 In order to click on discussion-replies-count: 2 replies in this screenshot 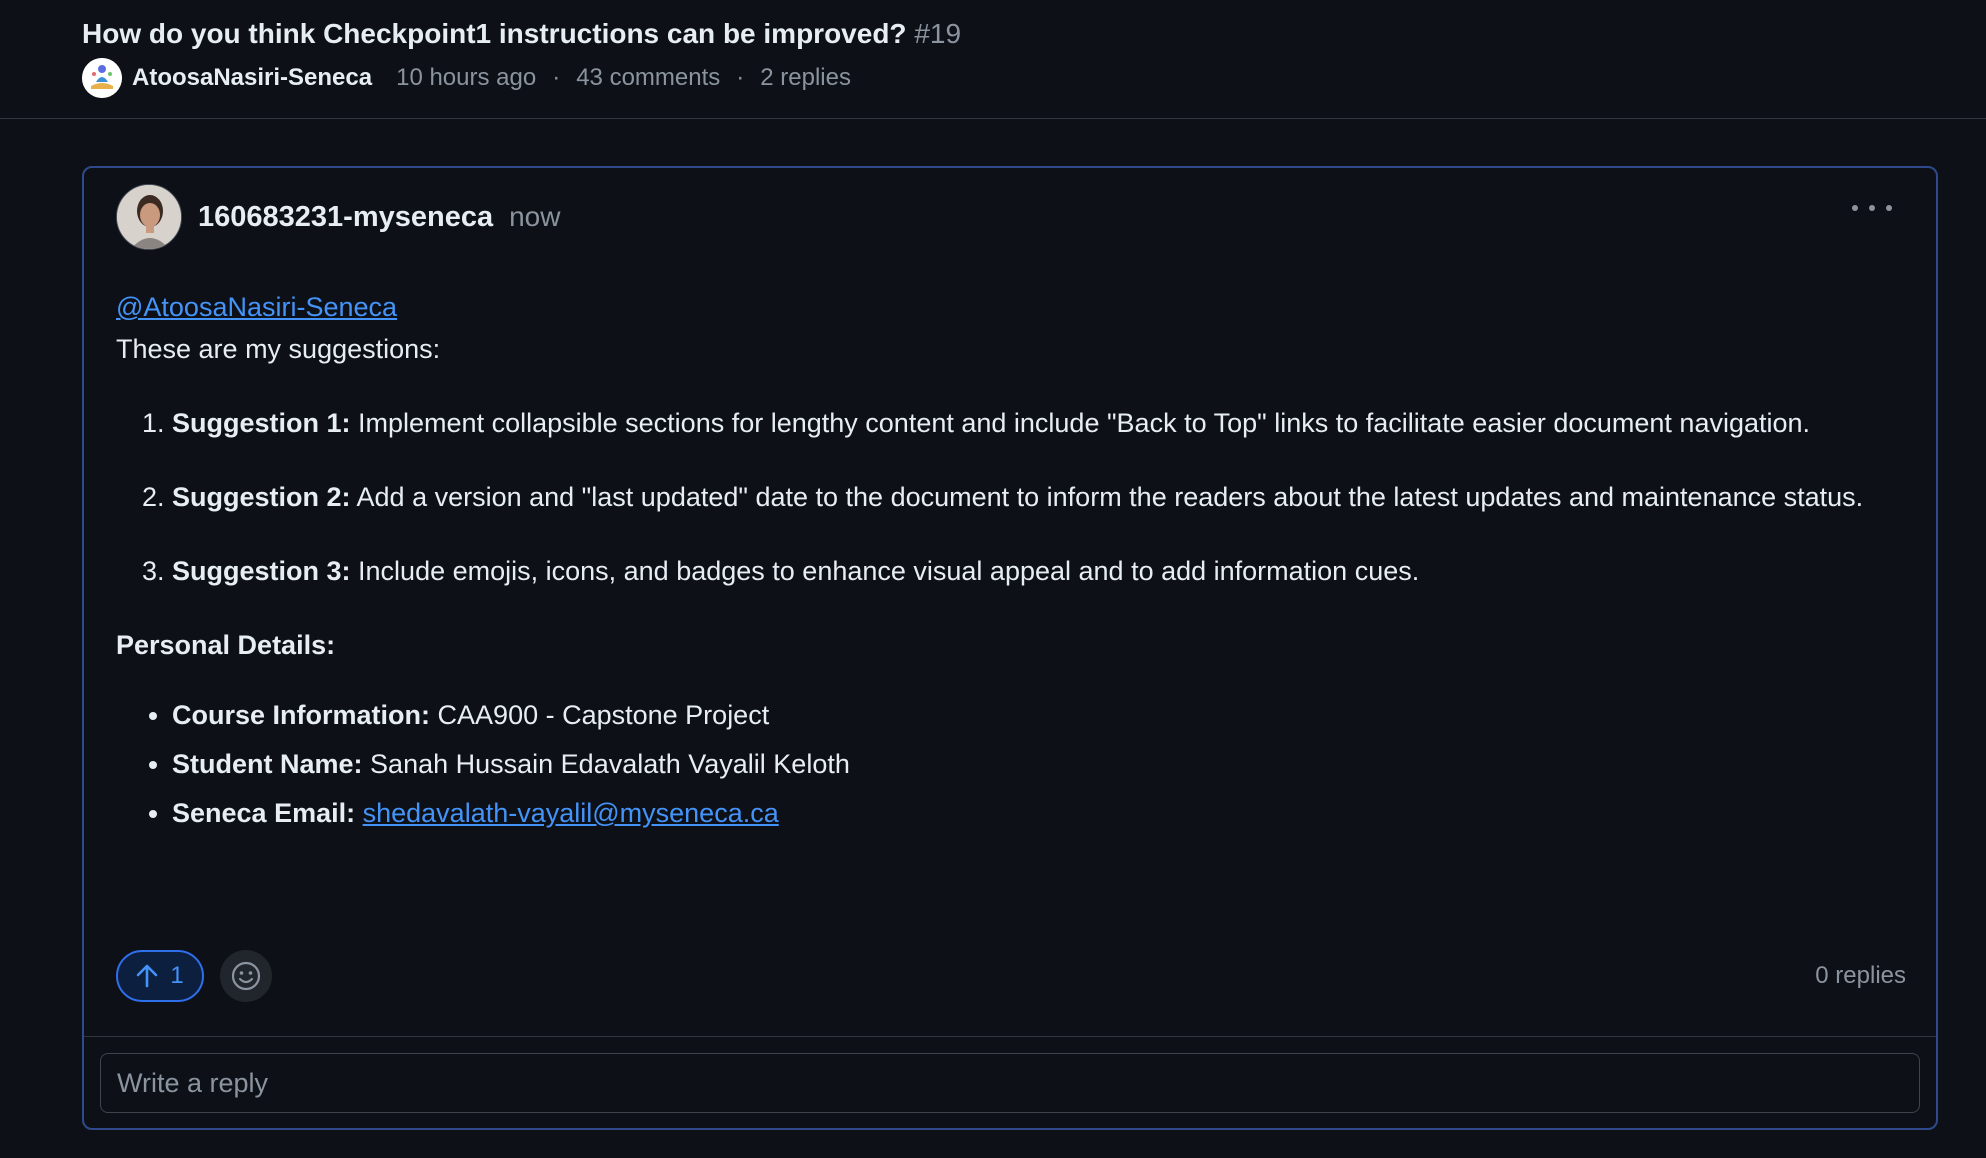, I will do `click(805, 77)`.